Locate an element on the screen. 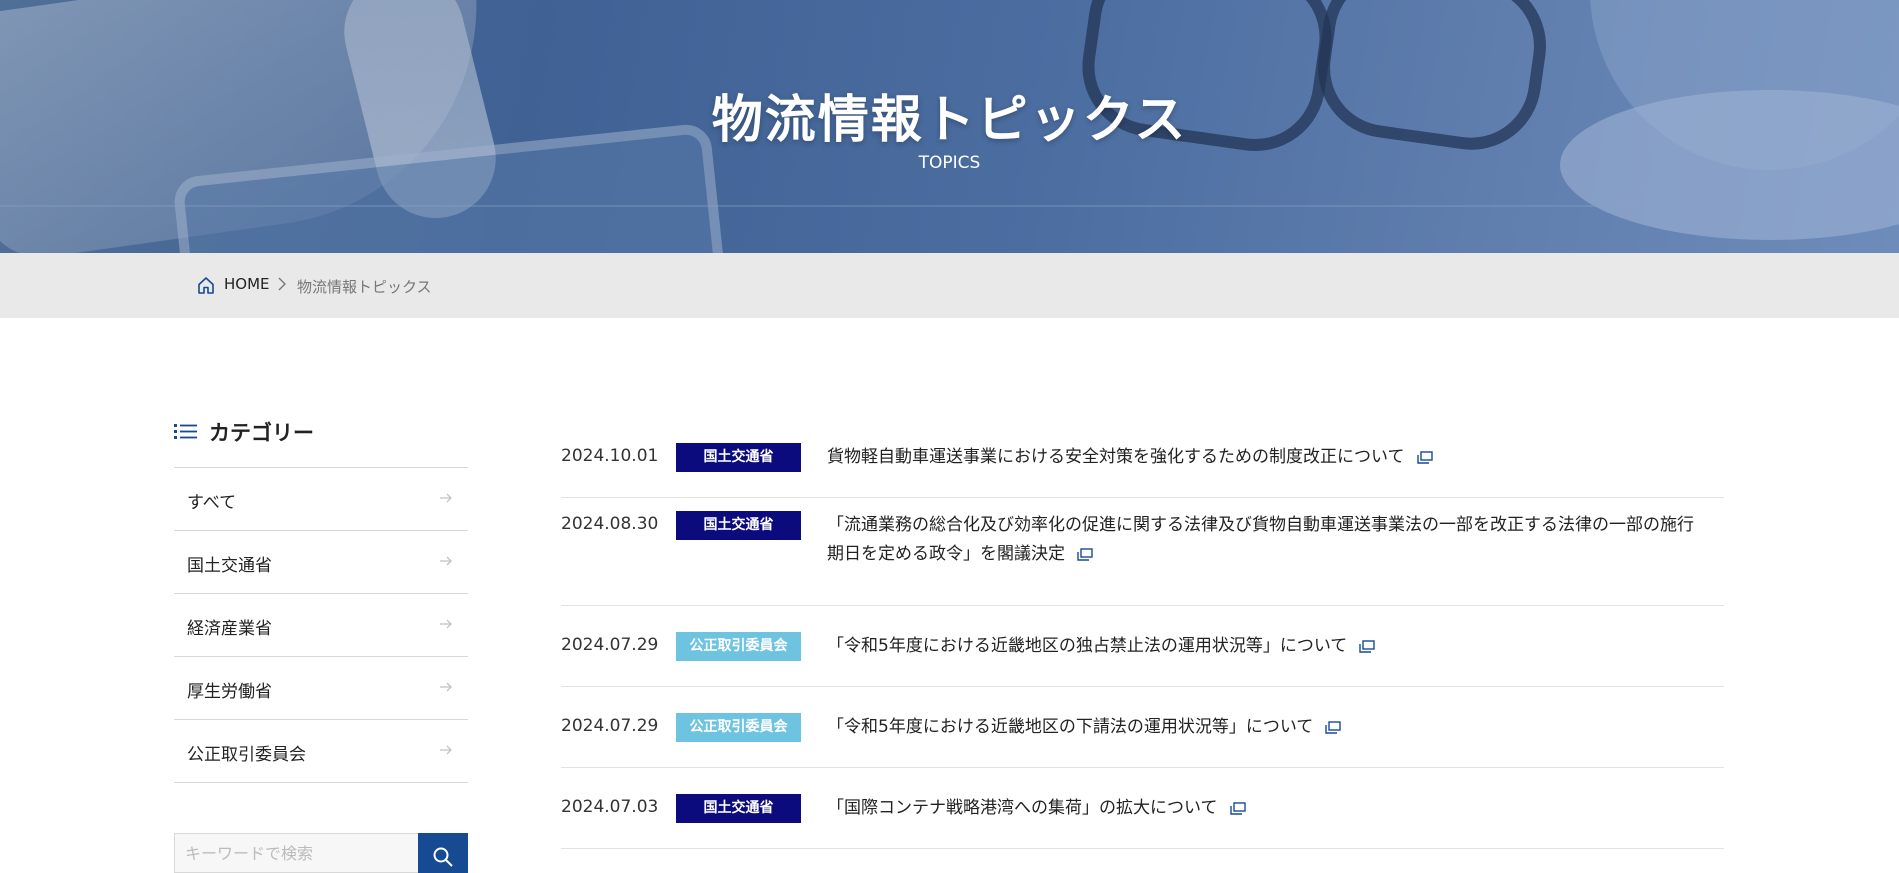  category-item-jftc: 公正取引委員会 is located at coordinates (321, 751).